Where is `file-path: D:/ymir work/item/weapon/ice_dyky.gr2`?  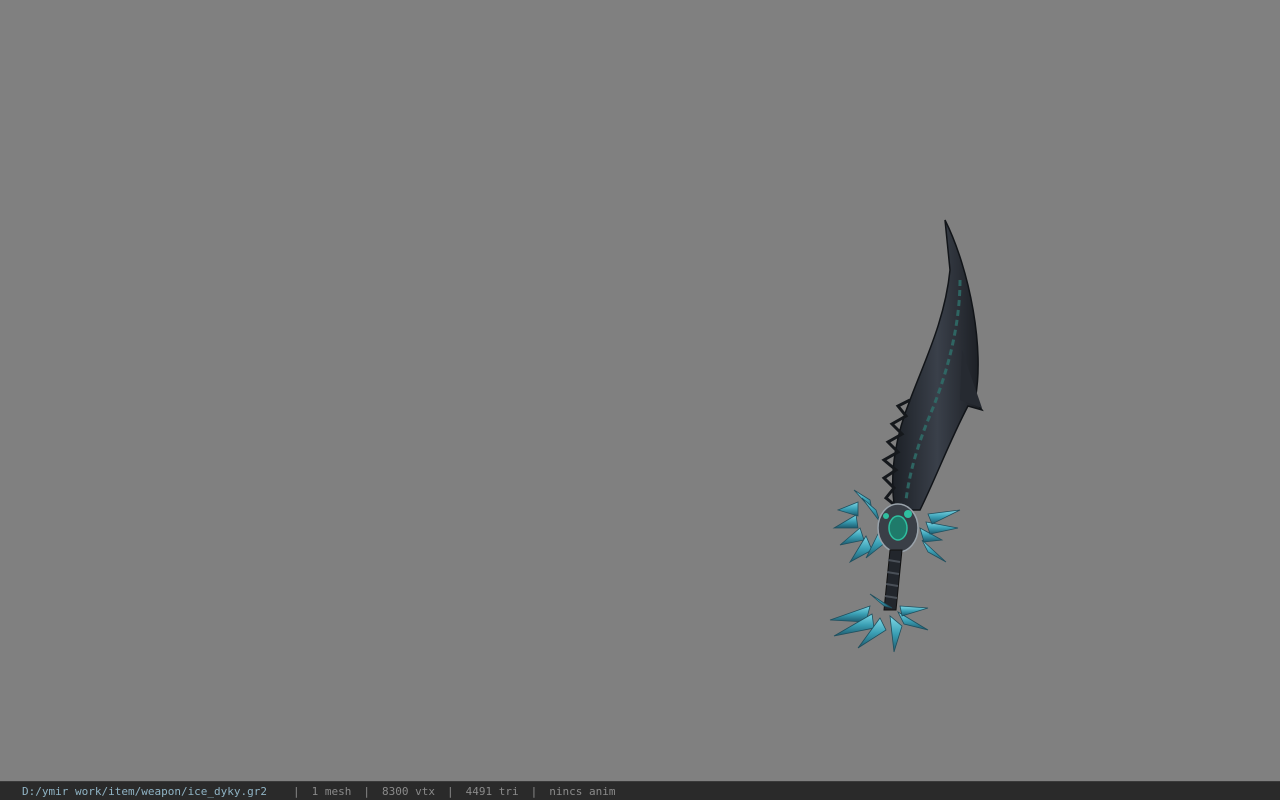 file-path: D:/ymir work/item/weapon/ice_dyky.gr2 is located at coordinates (145, 791).